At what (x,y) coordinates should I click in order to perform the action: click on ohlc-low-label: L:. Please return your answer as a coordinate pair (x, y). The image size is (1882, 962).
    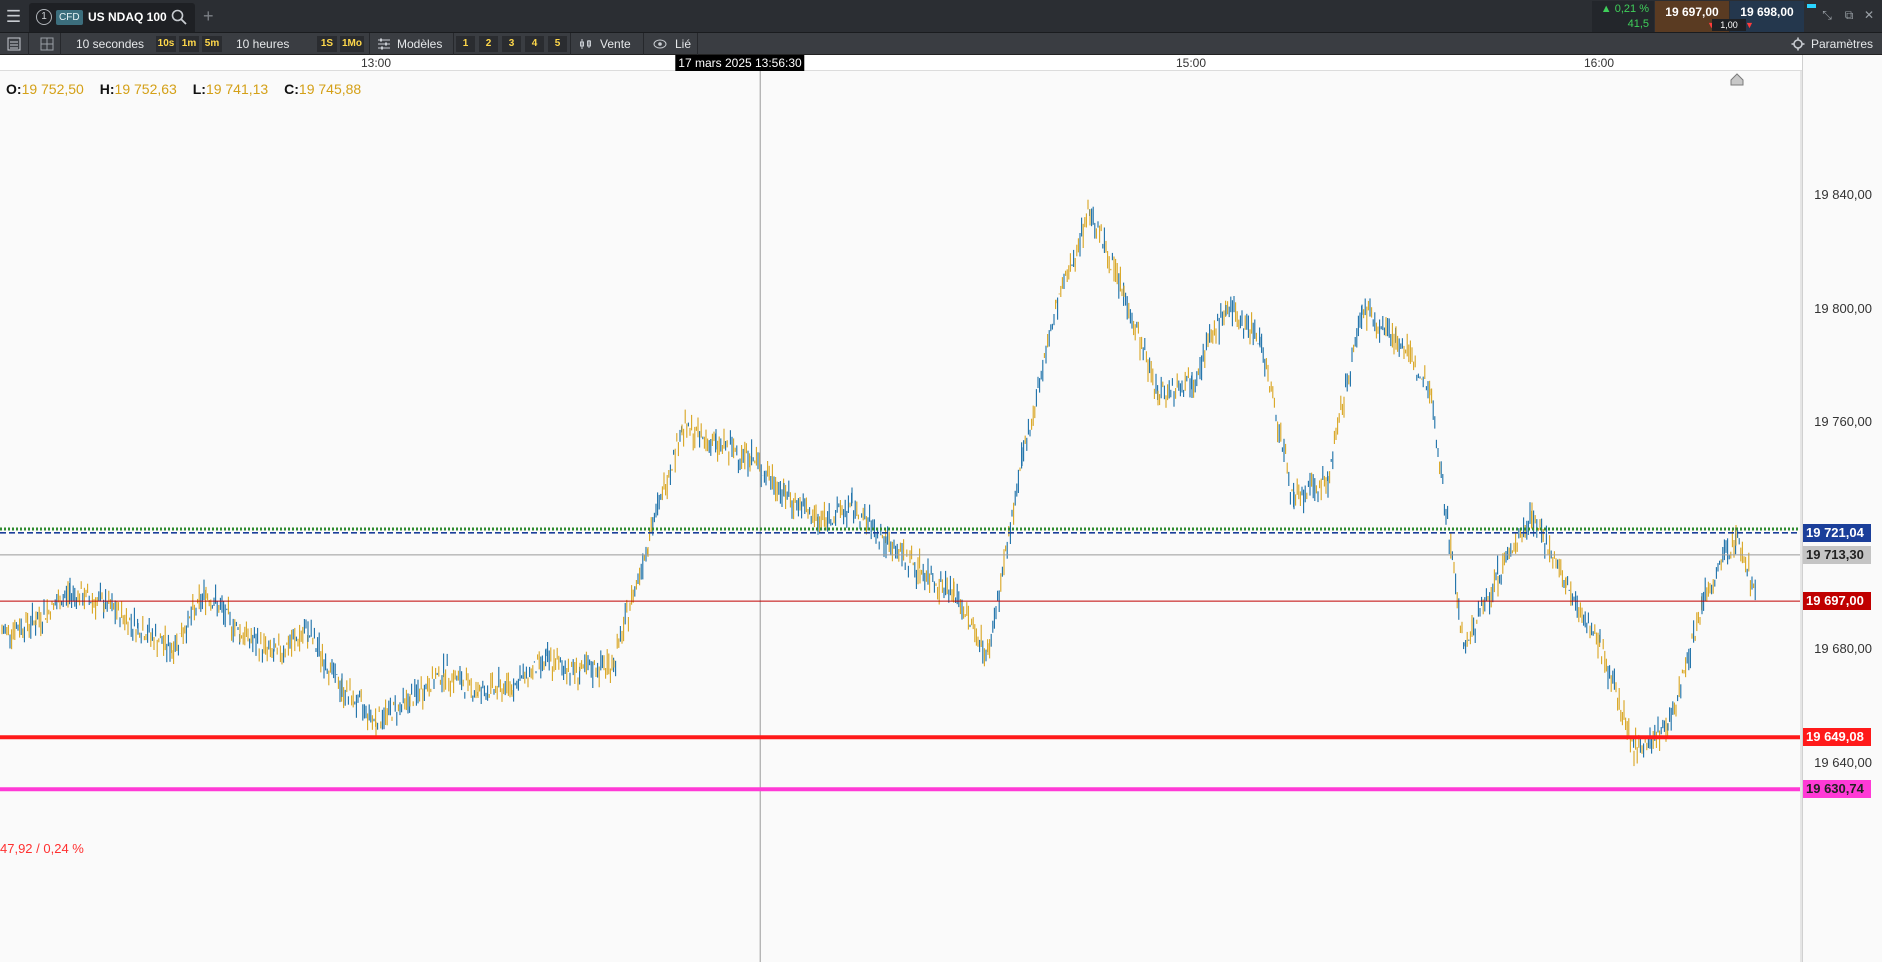
    Looking at the image, I should click on (199, 89).